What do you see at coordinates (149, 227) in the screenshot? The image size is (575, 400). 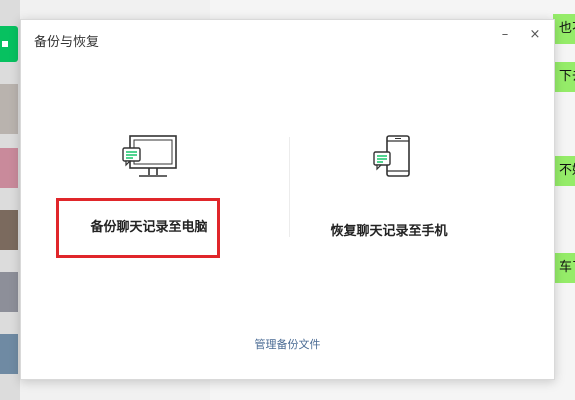 I see `backup-option-label: 备份聊天记录至电脑` at bounding box center [149, 227].